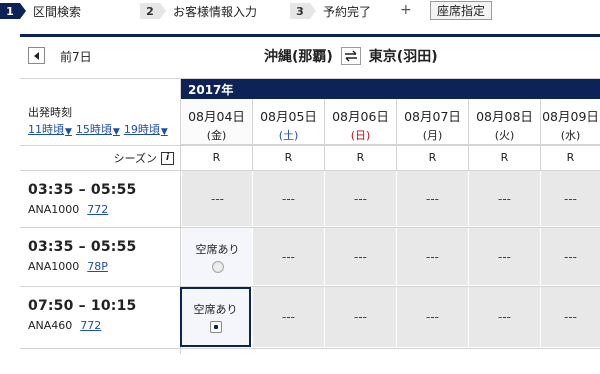 The image size is (600, 374). Describe the element at coordinates (215, 11) in the screenshot. I see `step-2-label: お客様情報入力` at that location.